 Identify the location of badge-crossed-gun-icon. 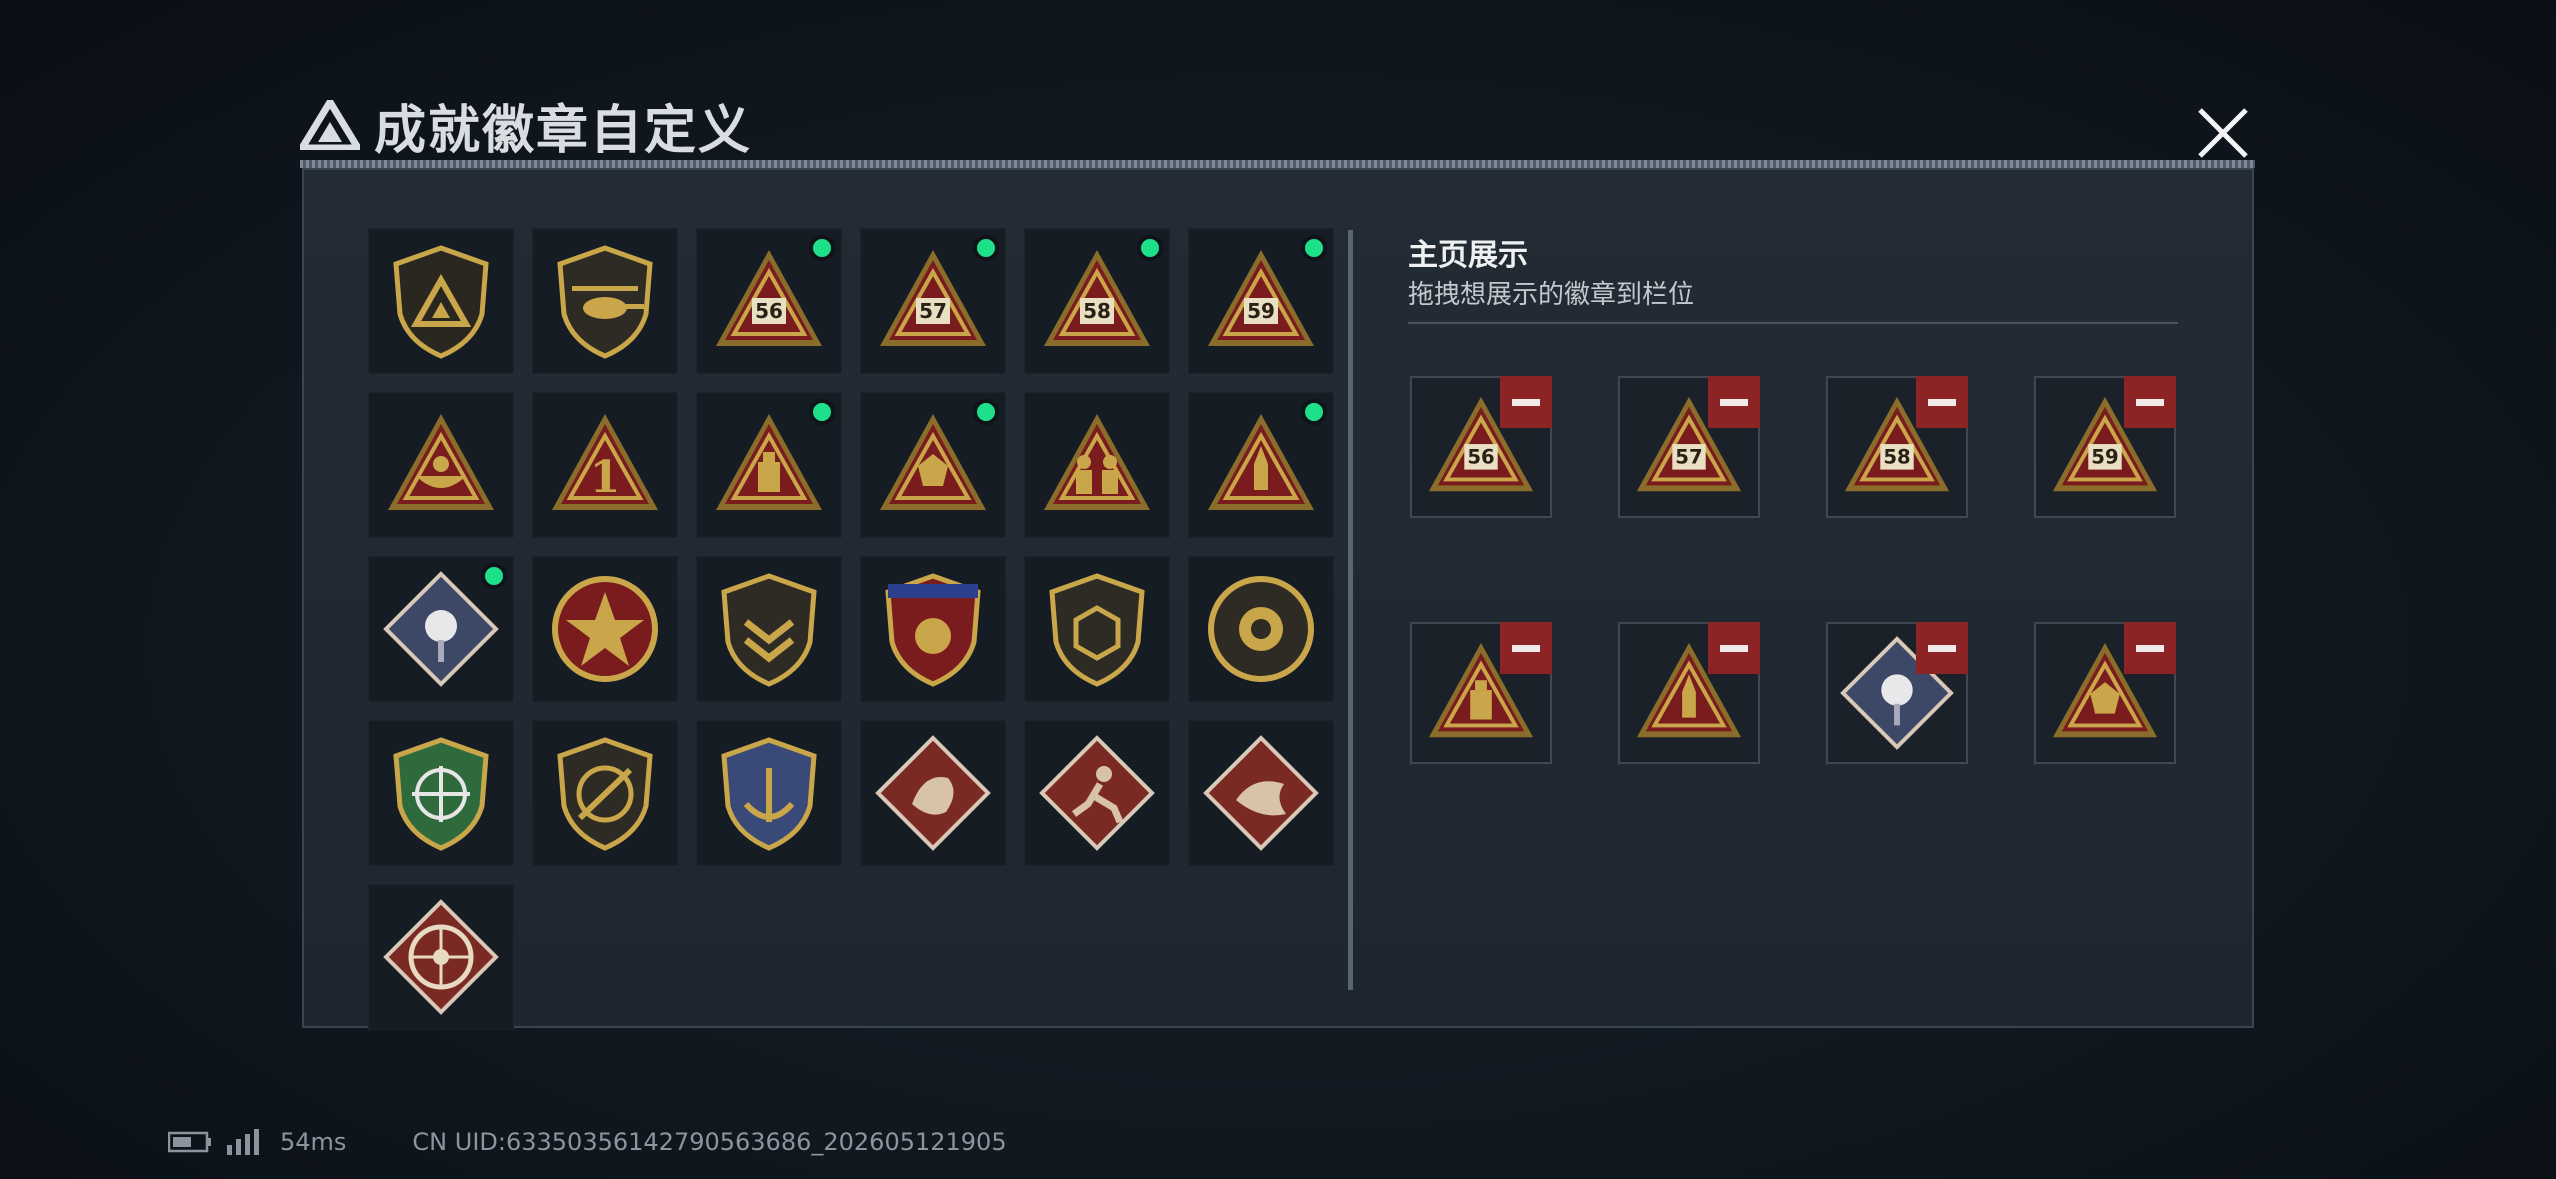
(605, 794).